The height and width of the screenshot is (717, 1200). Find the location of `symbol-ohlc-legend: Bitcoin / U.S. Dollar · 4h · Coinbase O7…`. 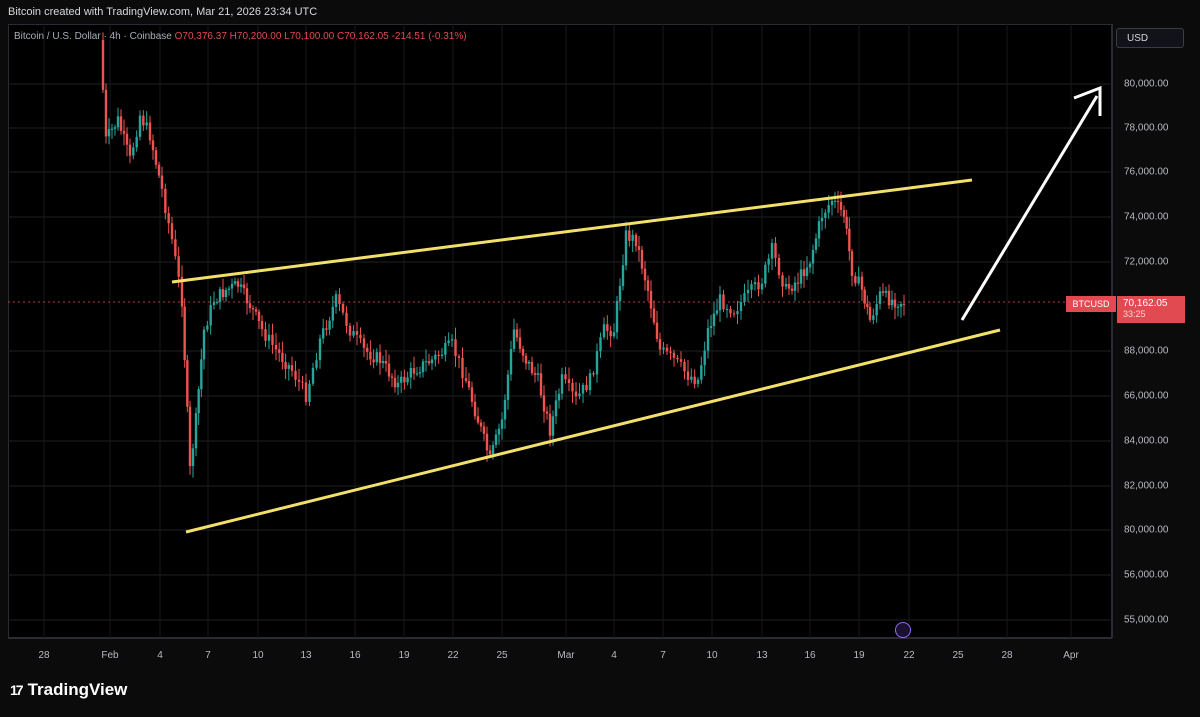

symbol-ohlc-legend: Bitcoin / U.S. Dollar · 4h · Coinbase O7… is located at coordinates (240, 36).